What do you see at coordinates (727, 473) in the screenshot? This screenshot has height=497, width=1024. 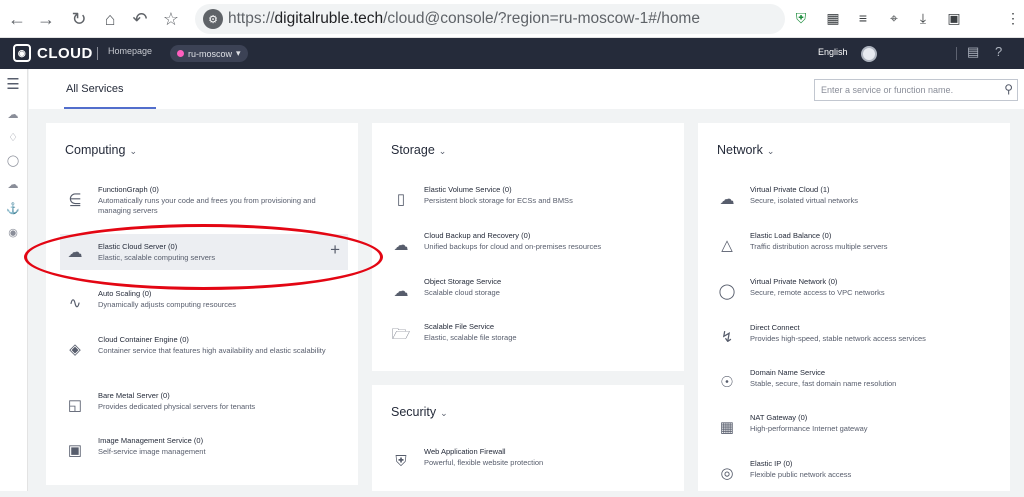 I see `ip-icon: ◎` at bounding box center [727, 473].